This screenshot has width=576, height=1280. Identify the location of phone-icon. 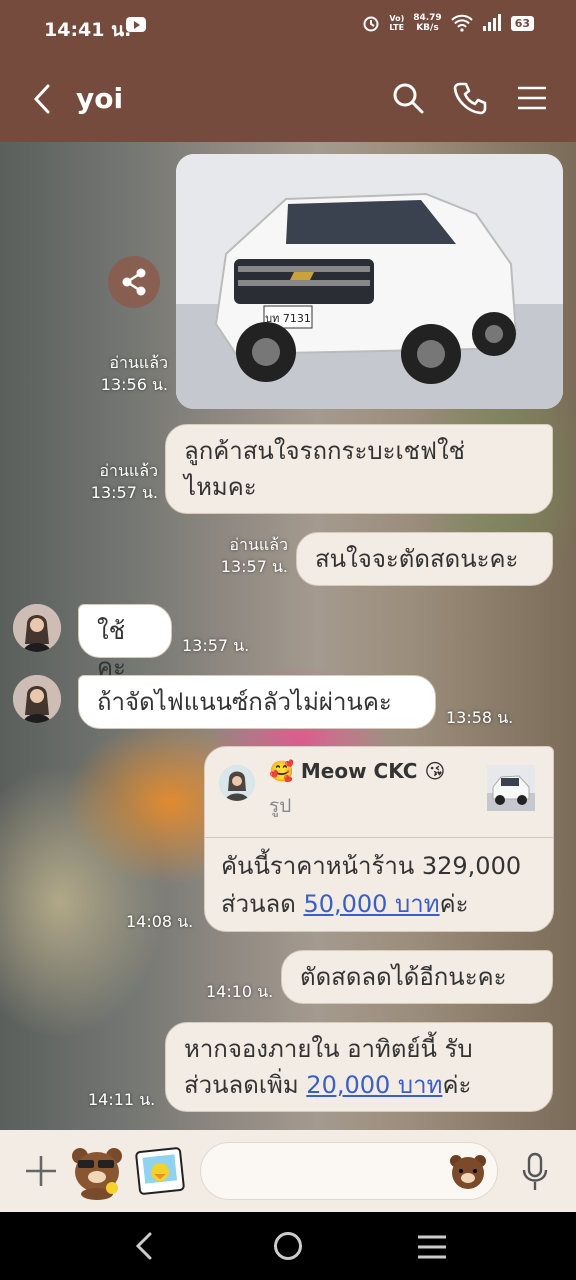
(470, 98).